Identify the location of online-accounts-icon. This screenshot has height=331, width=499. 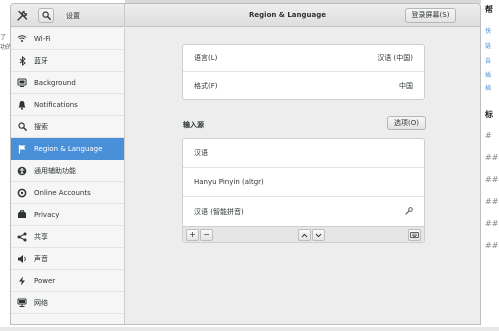
(22, 193).